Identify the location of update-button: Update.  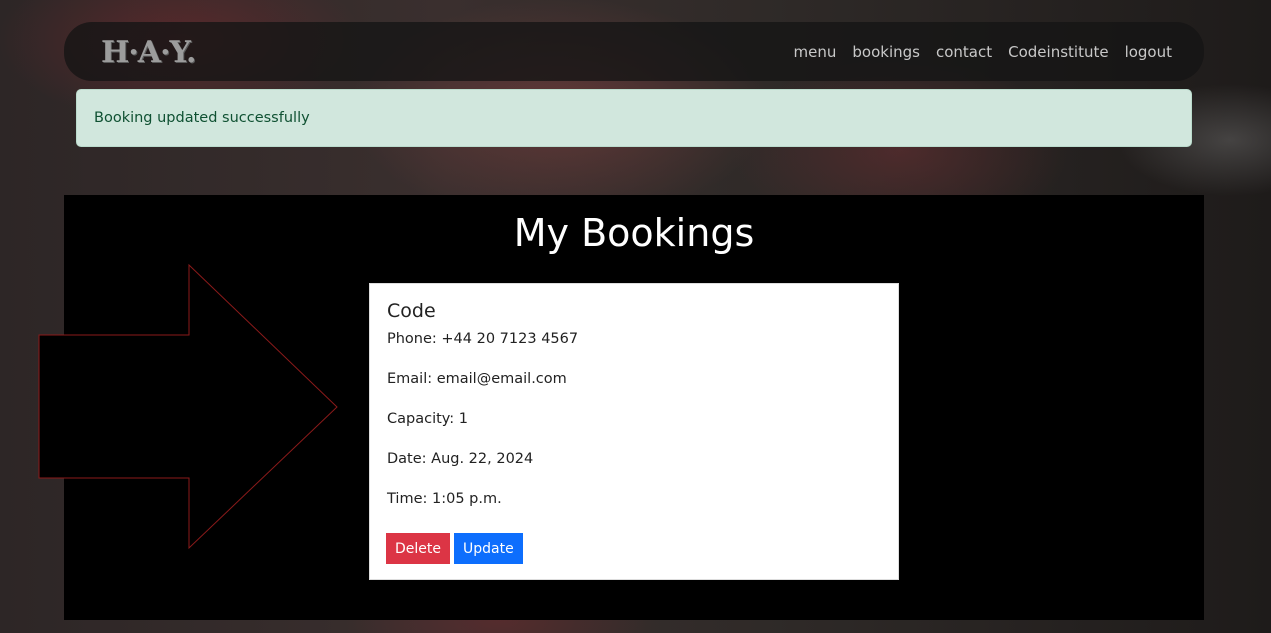
(488, 548).